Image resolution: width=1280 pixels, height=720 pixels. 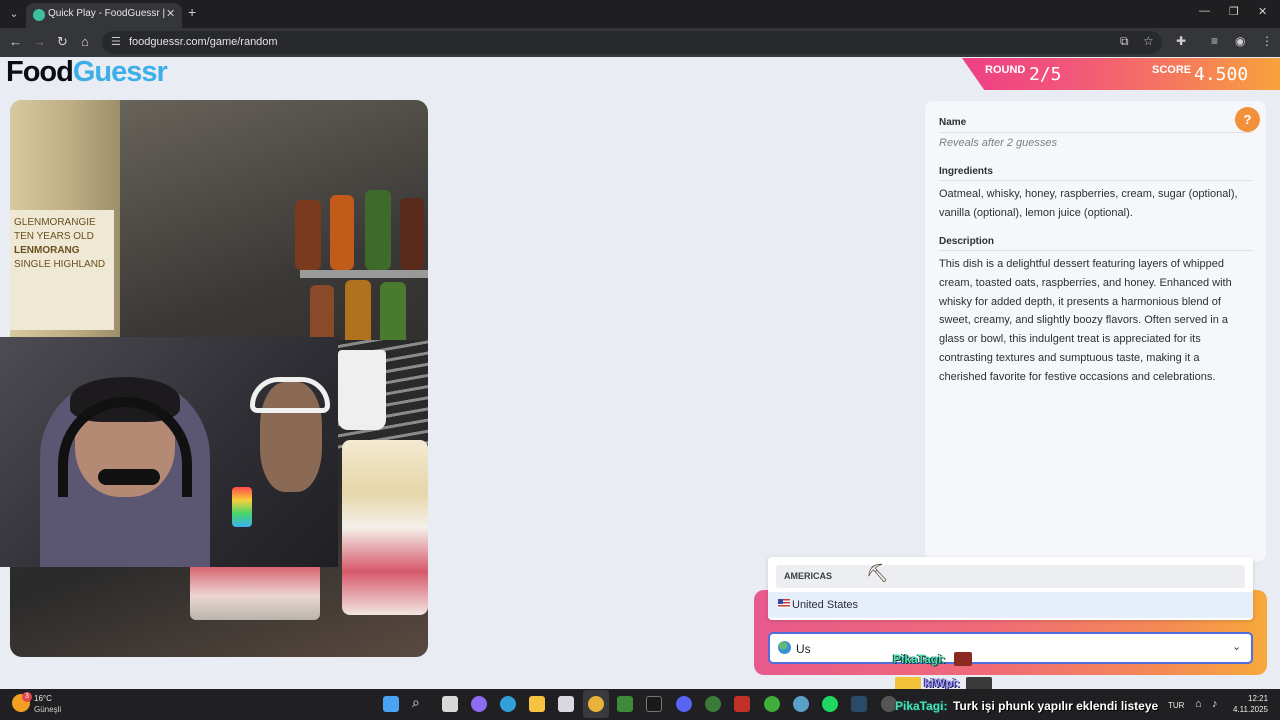 What do you see at coordinates (27, 697) in the screenshot?
I see `weather-badge: 3` at bounding box center [27, 697].